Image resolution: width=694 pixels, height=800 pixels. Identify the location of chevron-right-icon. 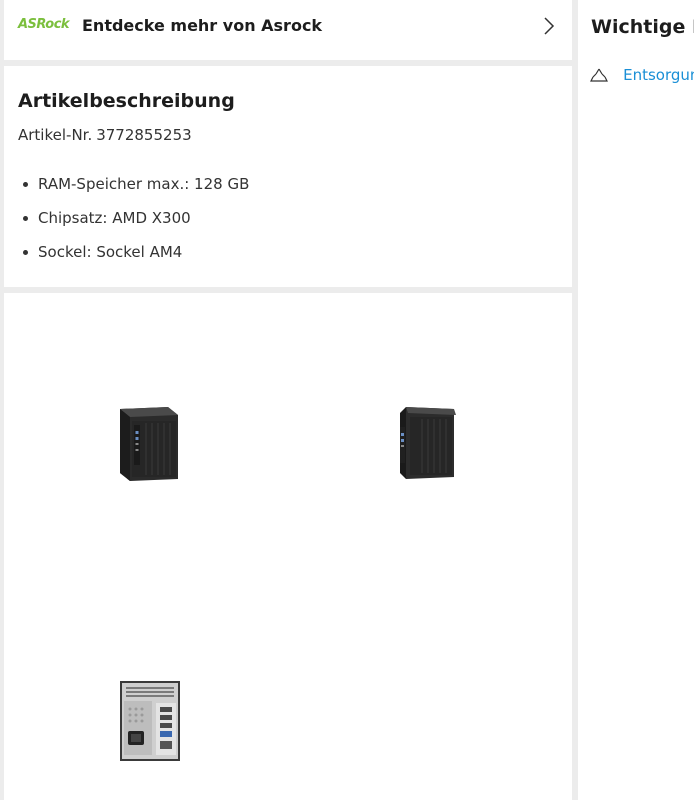
(549, 26).